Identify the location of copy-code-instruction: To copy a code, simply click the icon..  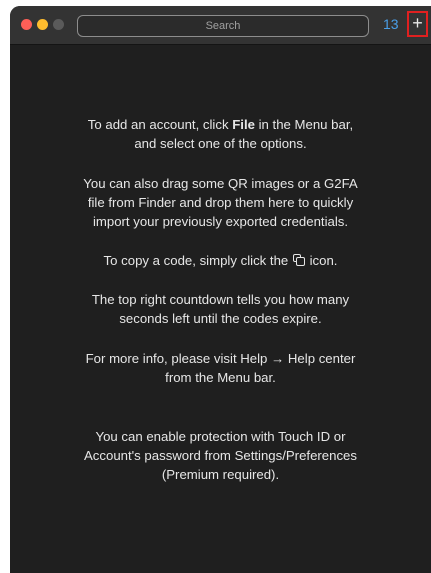
(220, 260).